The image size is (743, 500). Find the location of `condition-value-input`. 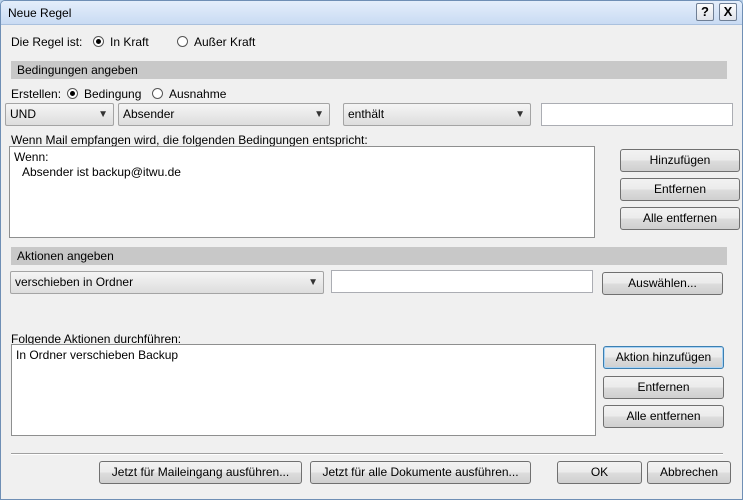

condition-value-input is located at coordinates (637, 114).